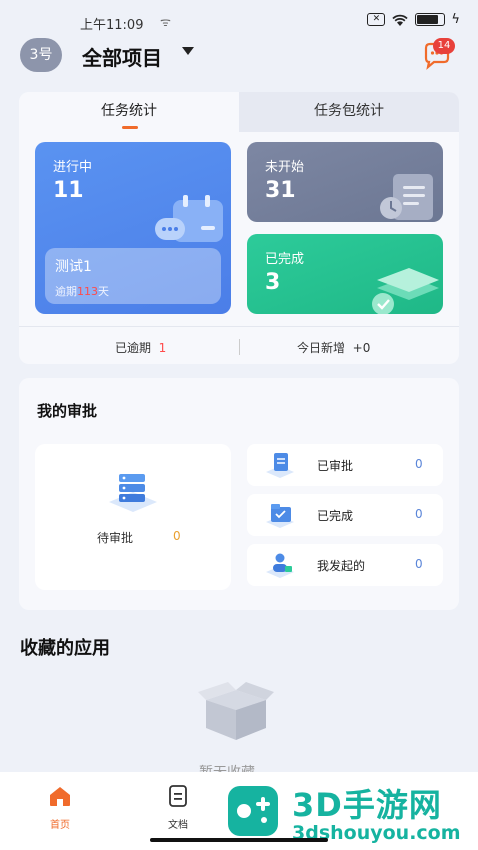 The image size is (478, 850). Describe the element at coordinates (239, 56) in the screenshot. I see `top-header: 3号 全部项目 14` at that location.